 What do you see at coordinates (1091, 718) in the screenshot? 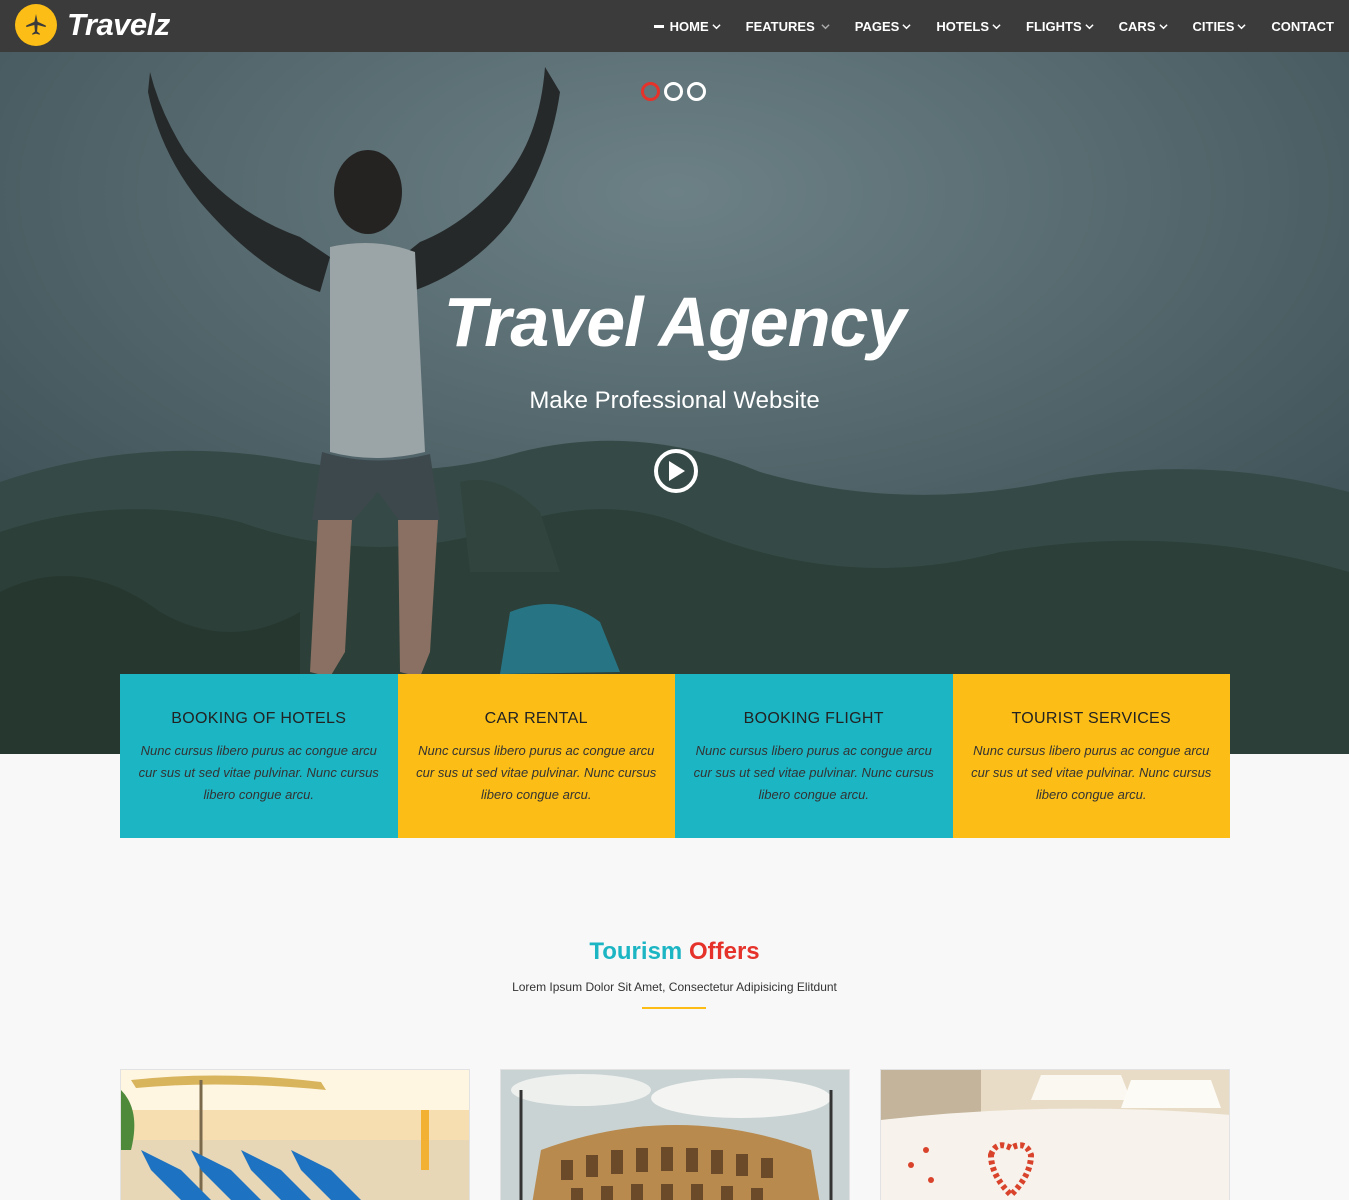
I see `service-title: TOURIST SERVICES` at bounding box center [1091, 718].